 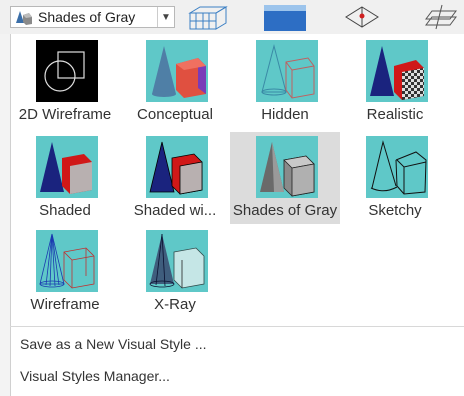 What do you see at coordinates (237, 326) in the screenshot?
I see `menu-separator` at bounding box center [237, 326].